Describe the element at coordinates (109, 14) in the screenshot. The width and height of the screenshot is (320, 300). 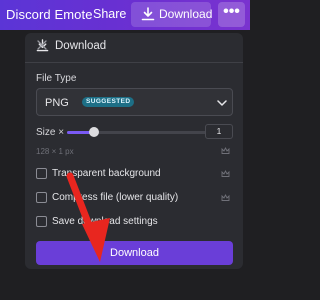
I see `share-button: Share` at that location.